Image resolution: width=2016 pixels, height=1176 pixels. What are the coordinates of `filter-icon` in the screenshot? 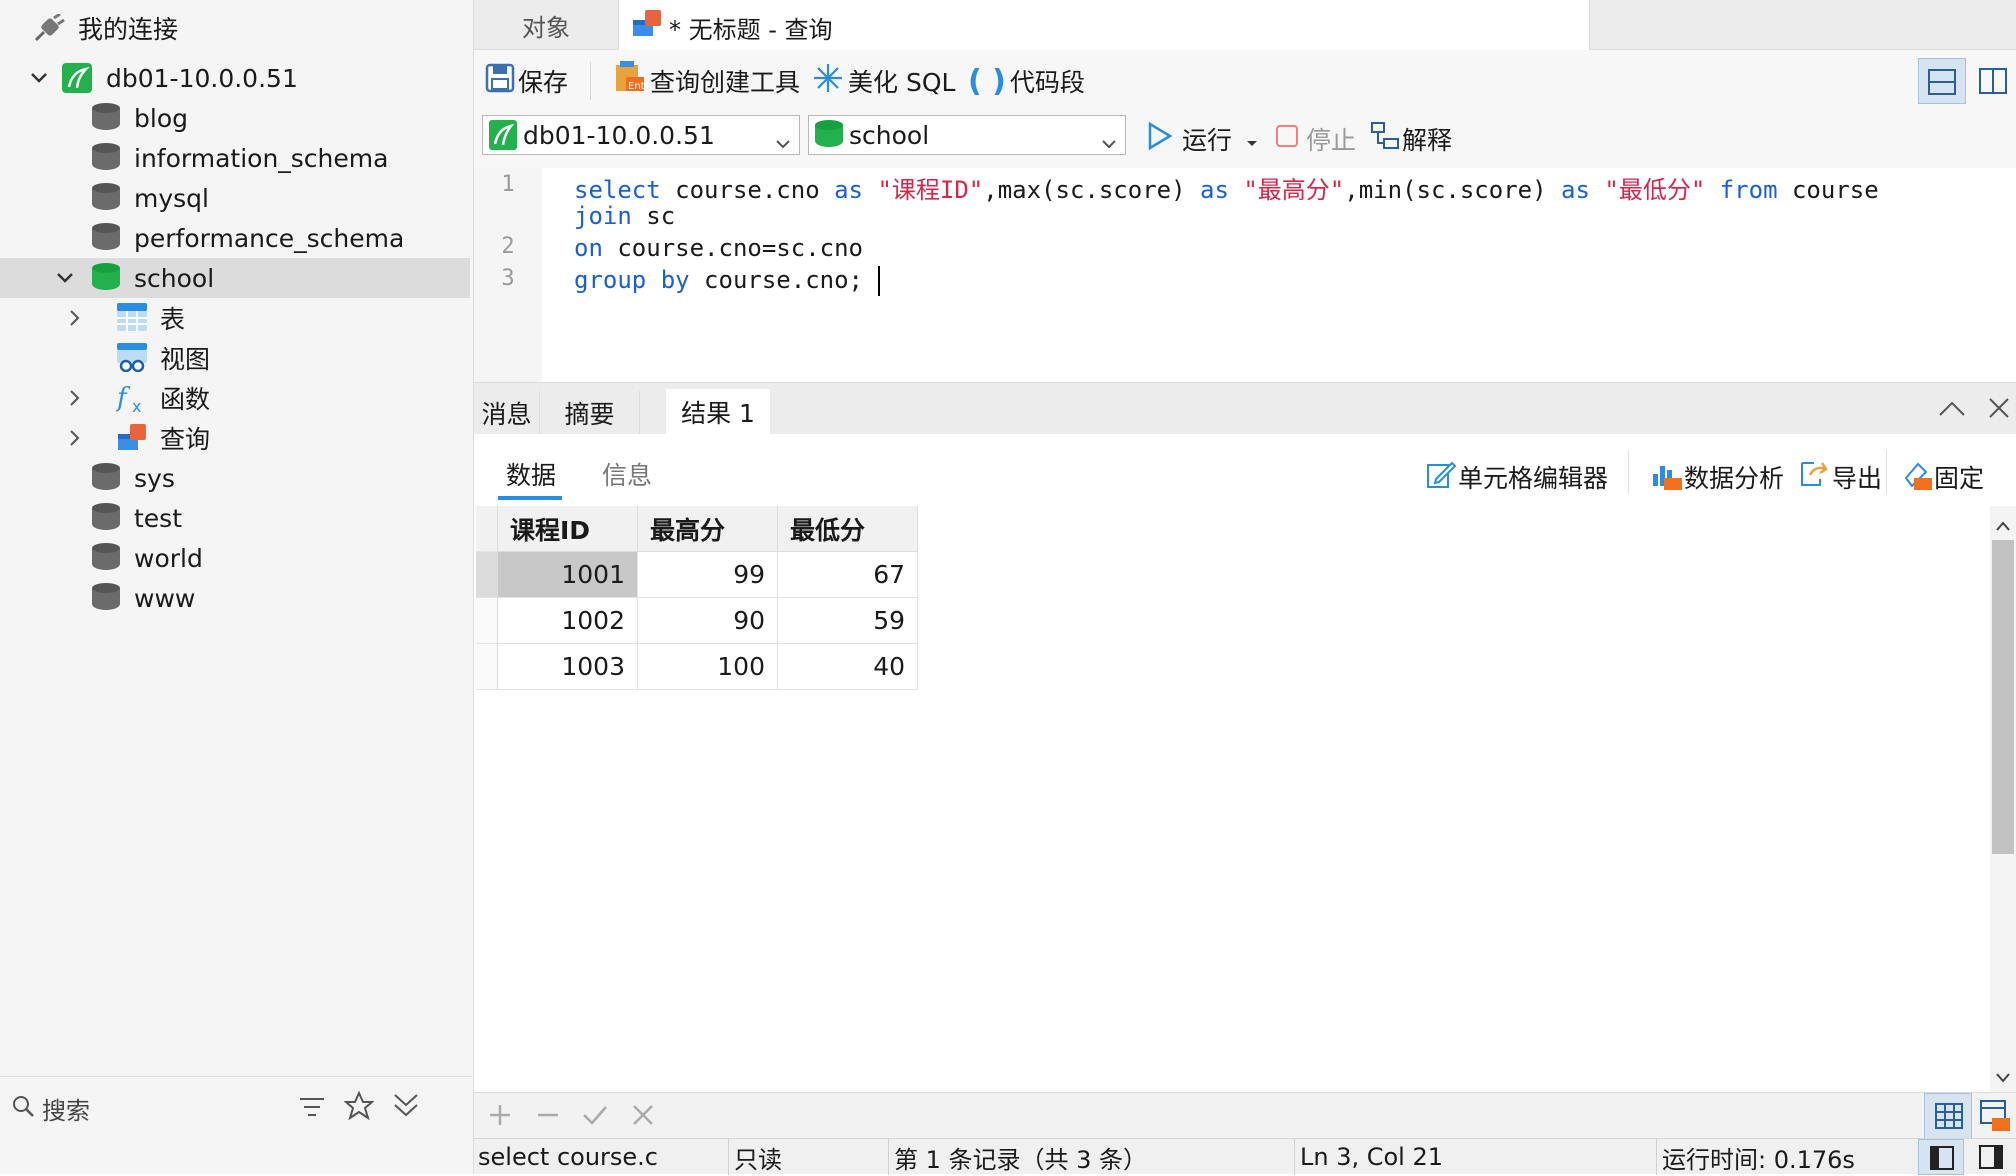 It's located at (312, 1109).